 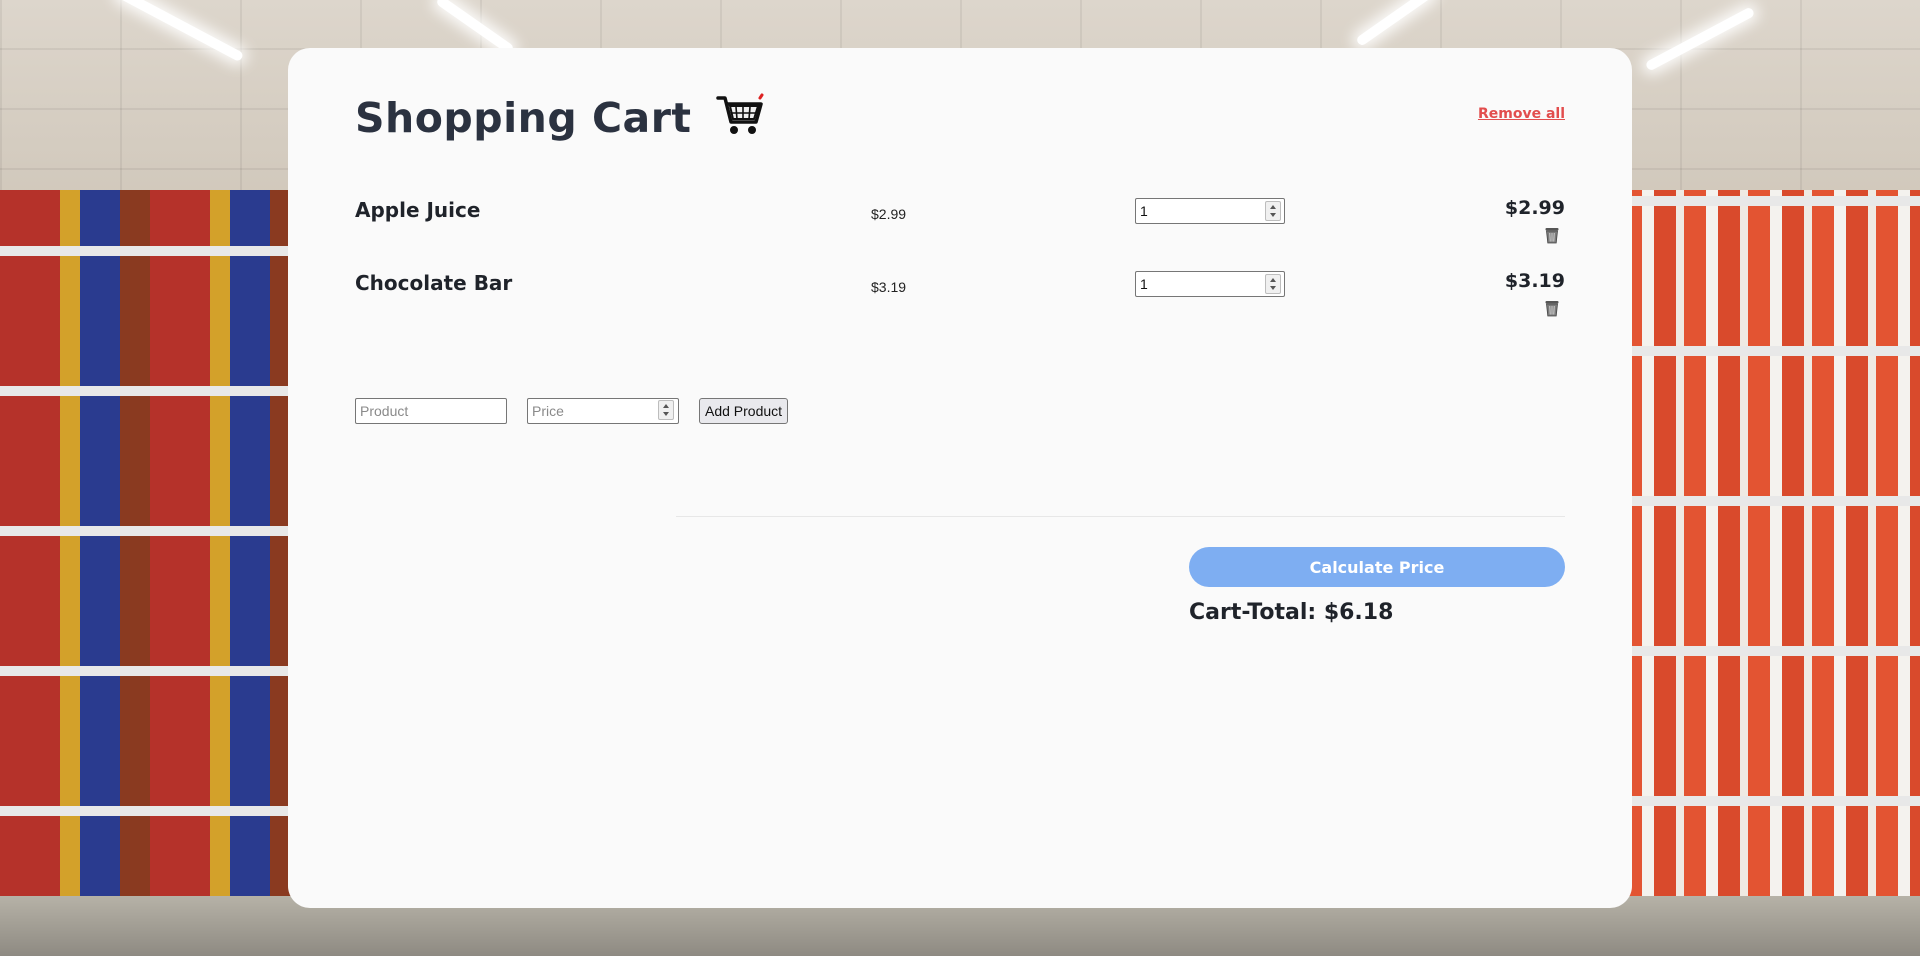 What do you see at coordinates (434, 283) in the screenshot?
I see `item-name: Chocolate Bar` at bounding box center [434, 283].